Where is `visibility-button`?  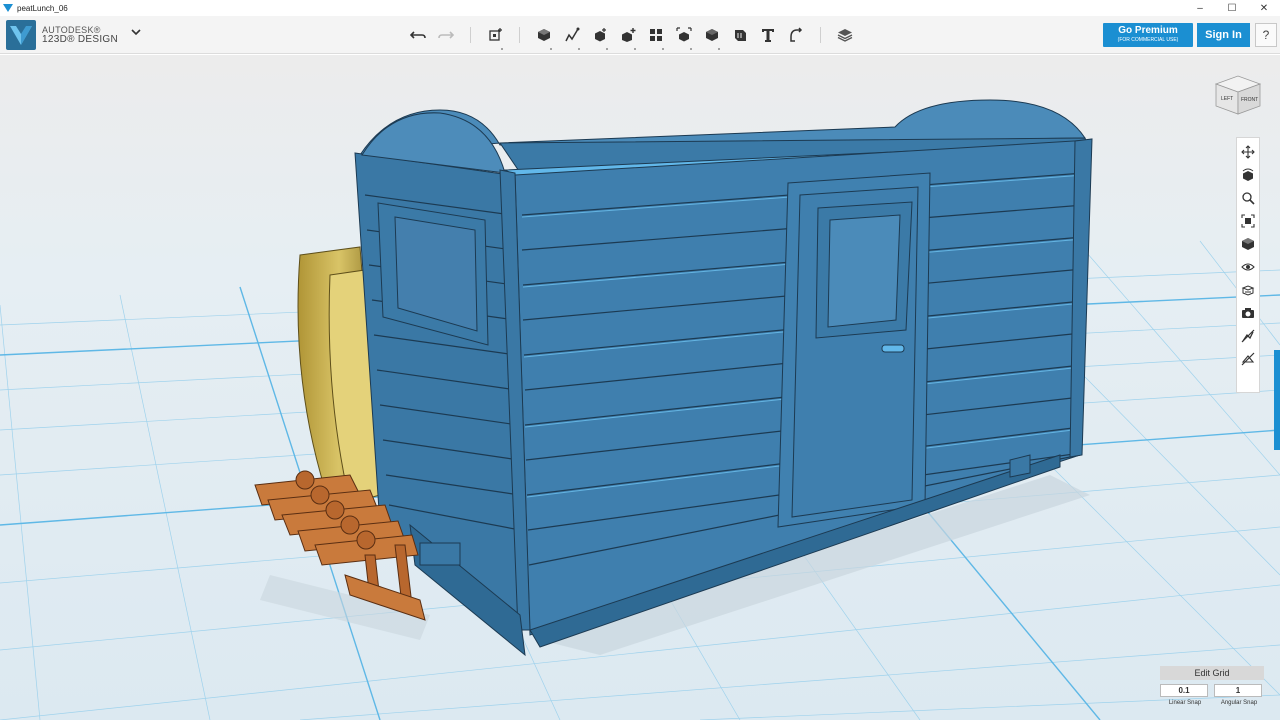 visibility-button is located at coordinates (1248, 266).